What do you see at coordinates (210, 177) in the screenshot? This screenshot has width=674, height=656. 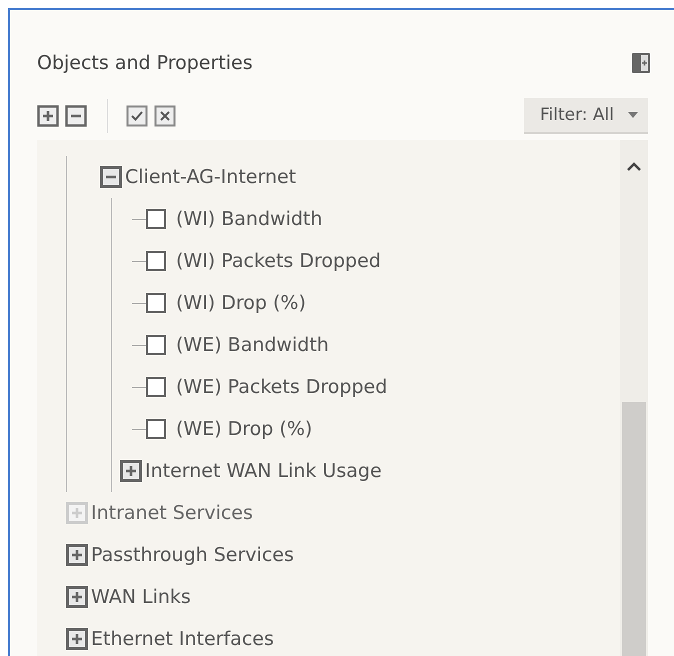 I see `tree-item-label: Client-AG-Internet` at bounding box center [210, 177].